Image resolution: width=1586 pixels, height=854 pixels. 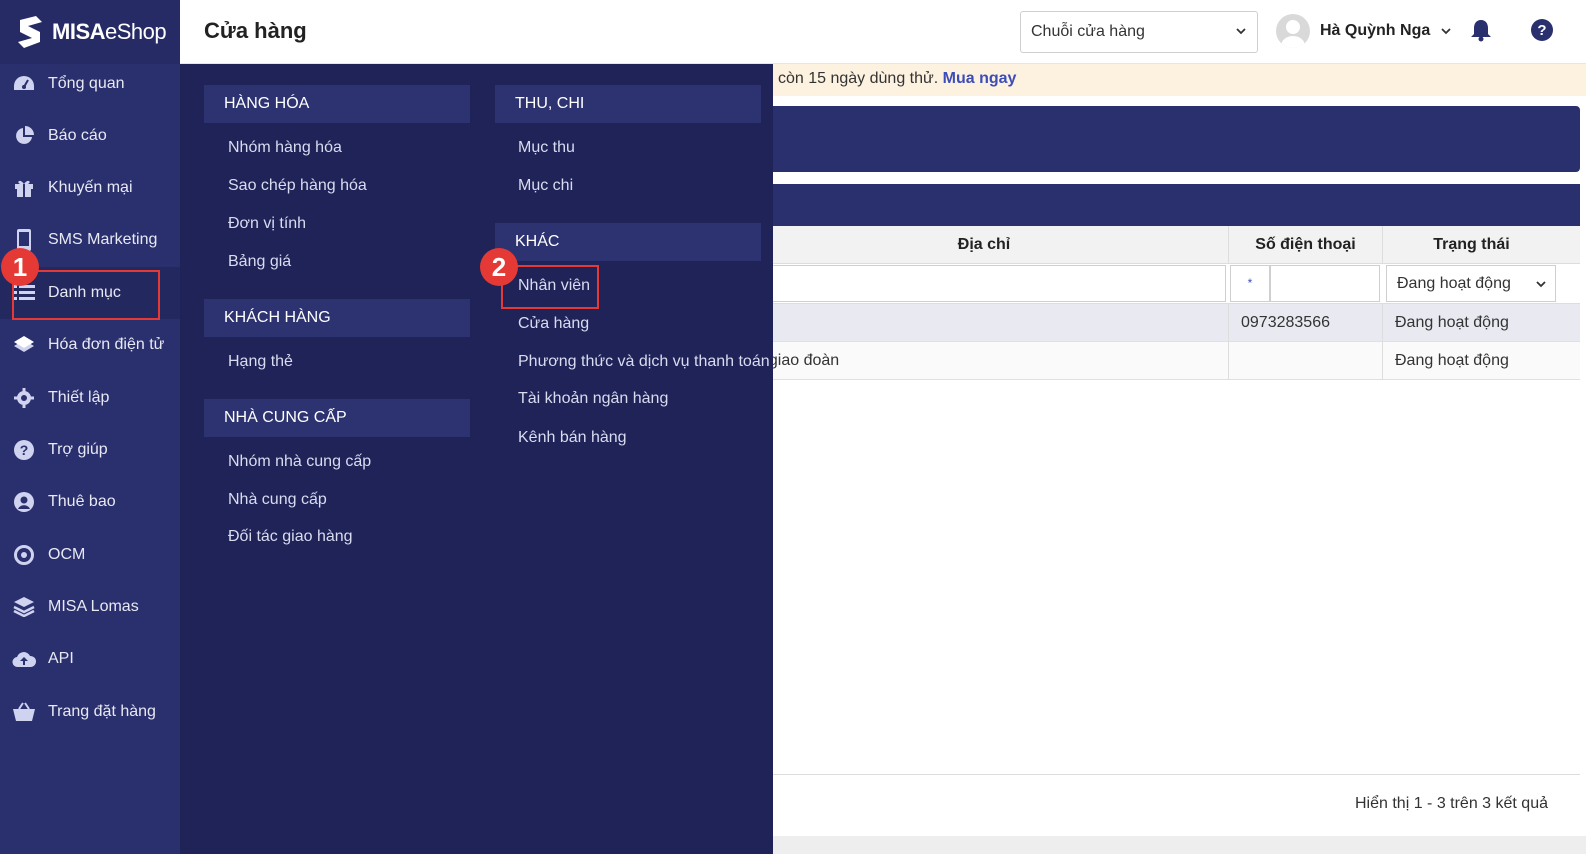 What do you see at coordinates (572, 438) in the screenshot?
I see `menu-item-kenh-ban-hang: Kênh bán hàng` at bounding box center [572, 438].